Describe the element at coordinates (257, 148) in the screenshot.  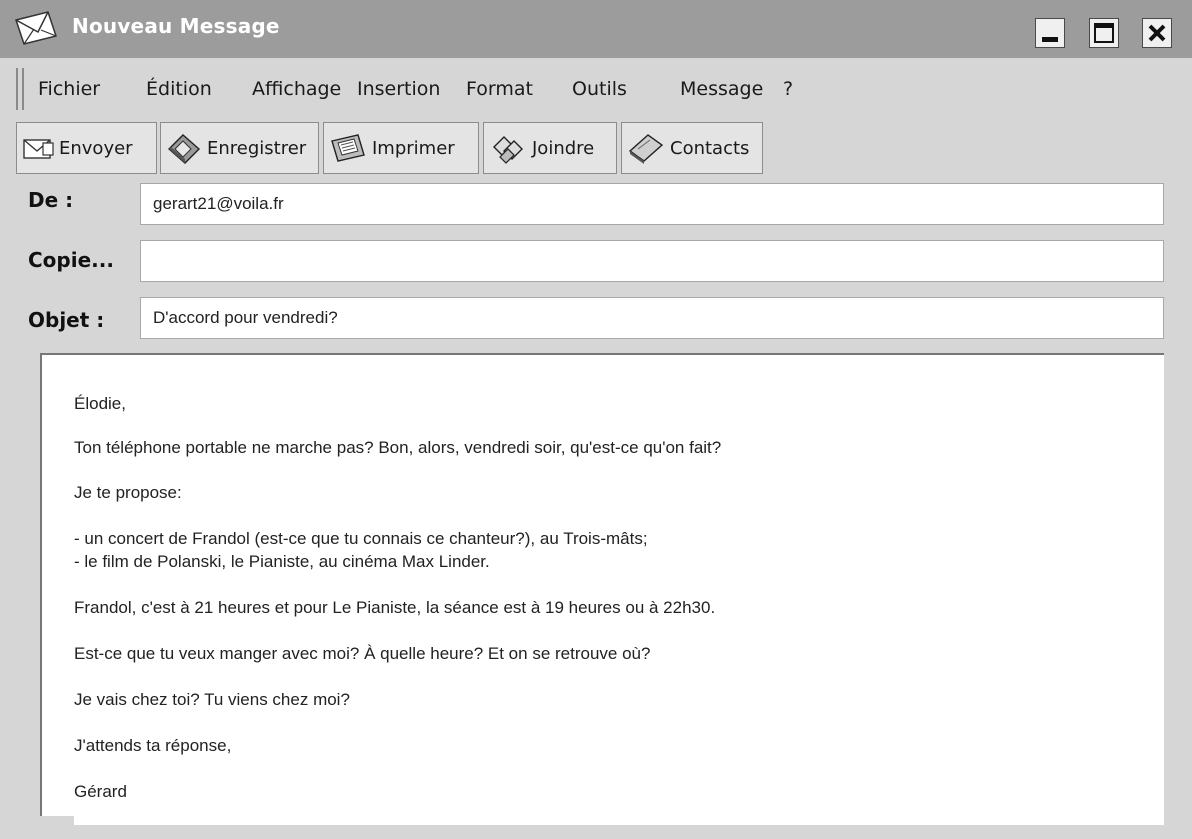
I see `save-label: Enregistrer` at that location.